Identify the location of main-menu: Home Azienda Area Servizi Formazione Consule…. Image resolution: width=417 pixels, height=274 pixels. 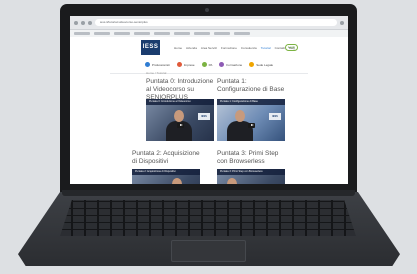
(234, 48).